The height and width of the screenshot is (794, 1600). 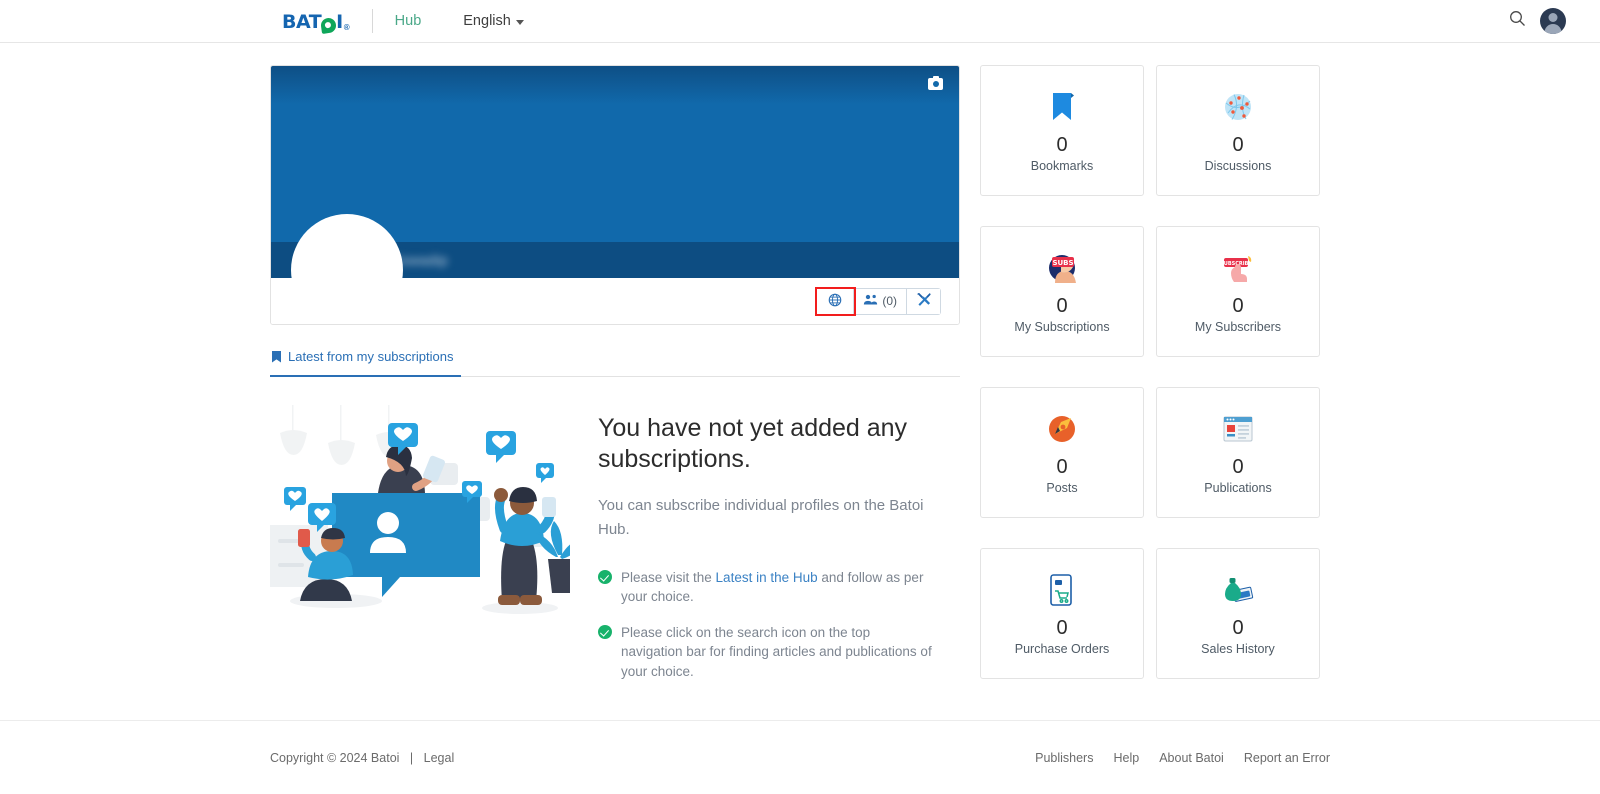 What do you see at coordinates (1238, 453) in the screenshot?
I see `stat-card-publications: 0 Publications` at bounding box center [1238, 453].